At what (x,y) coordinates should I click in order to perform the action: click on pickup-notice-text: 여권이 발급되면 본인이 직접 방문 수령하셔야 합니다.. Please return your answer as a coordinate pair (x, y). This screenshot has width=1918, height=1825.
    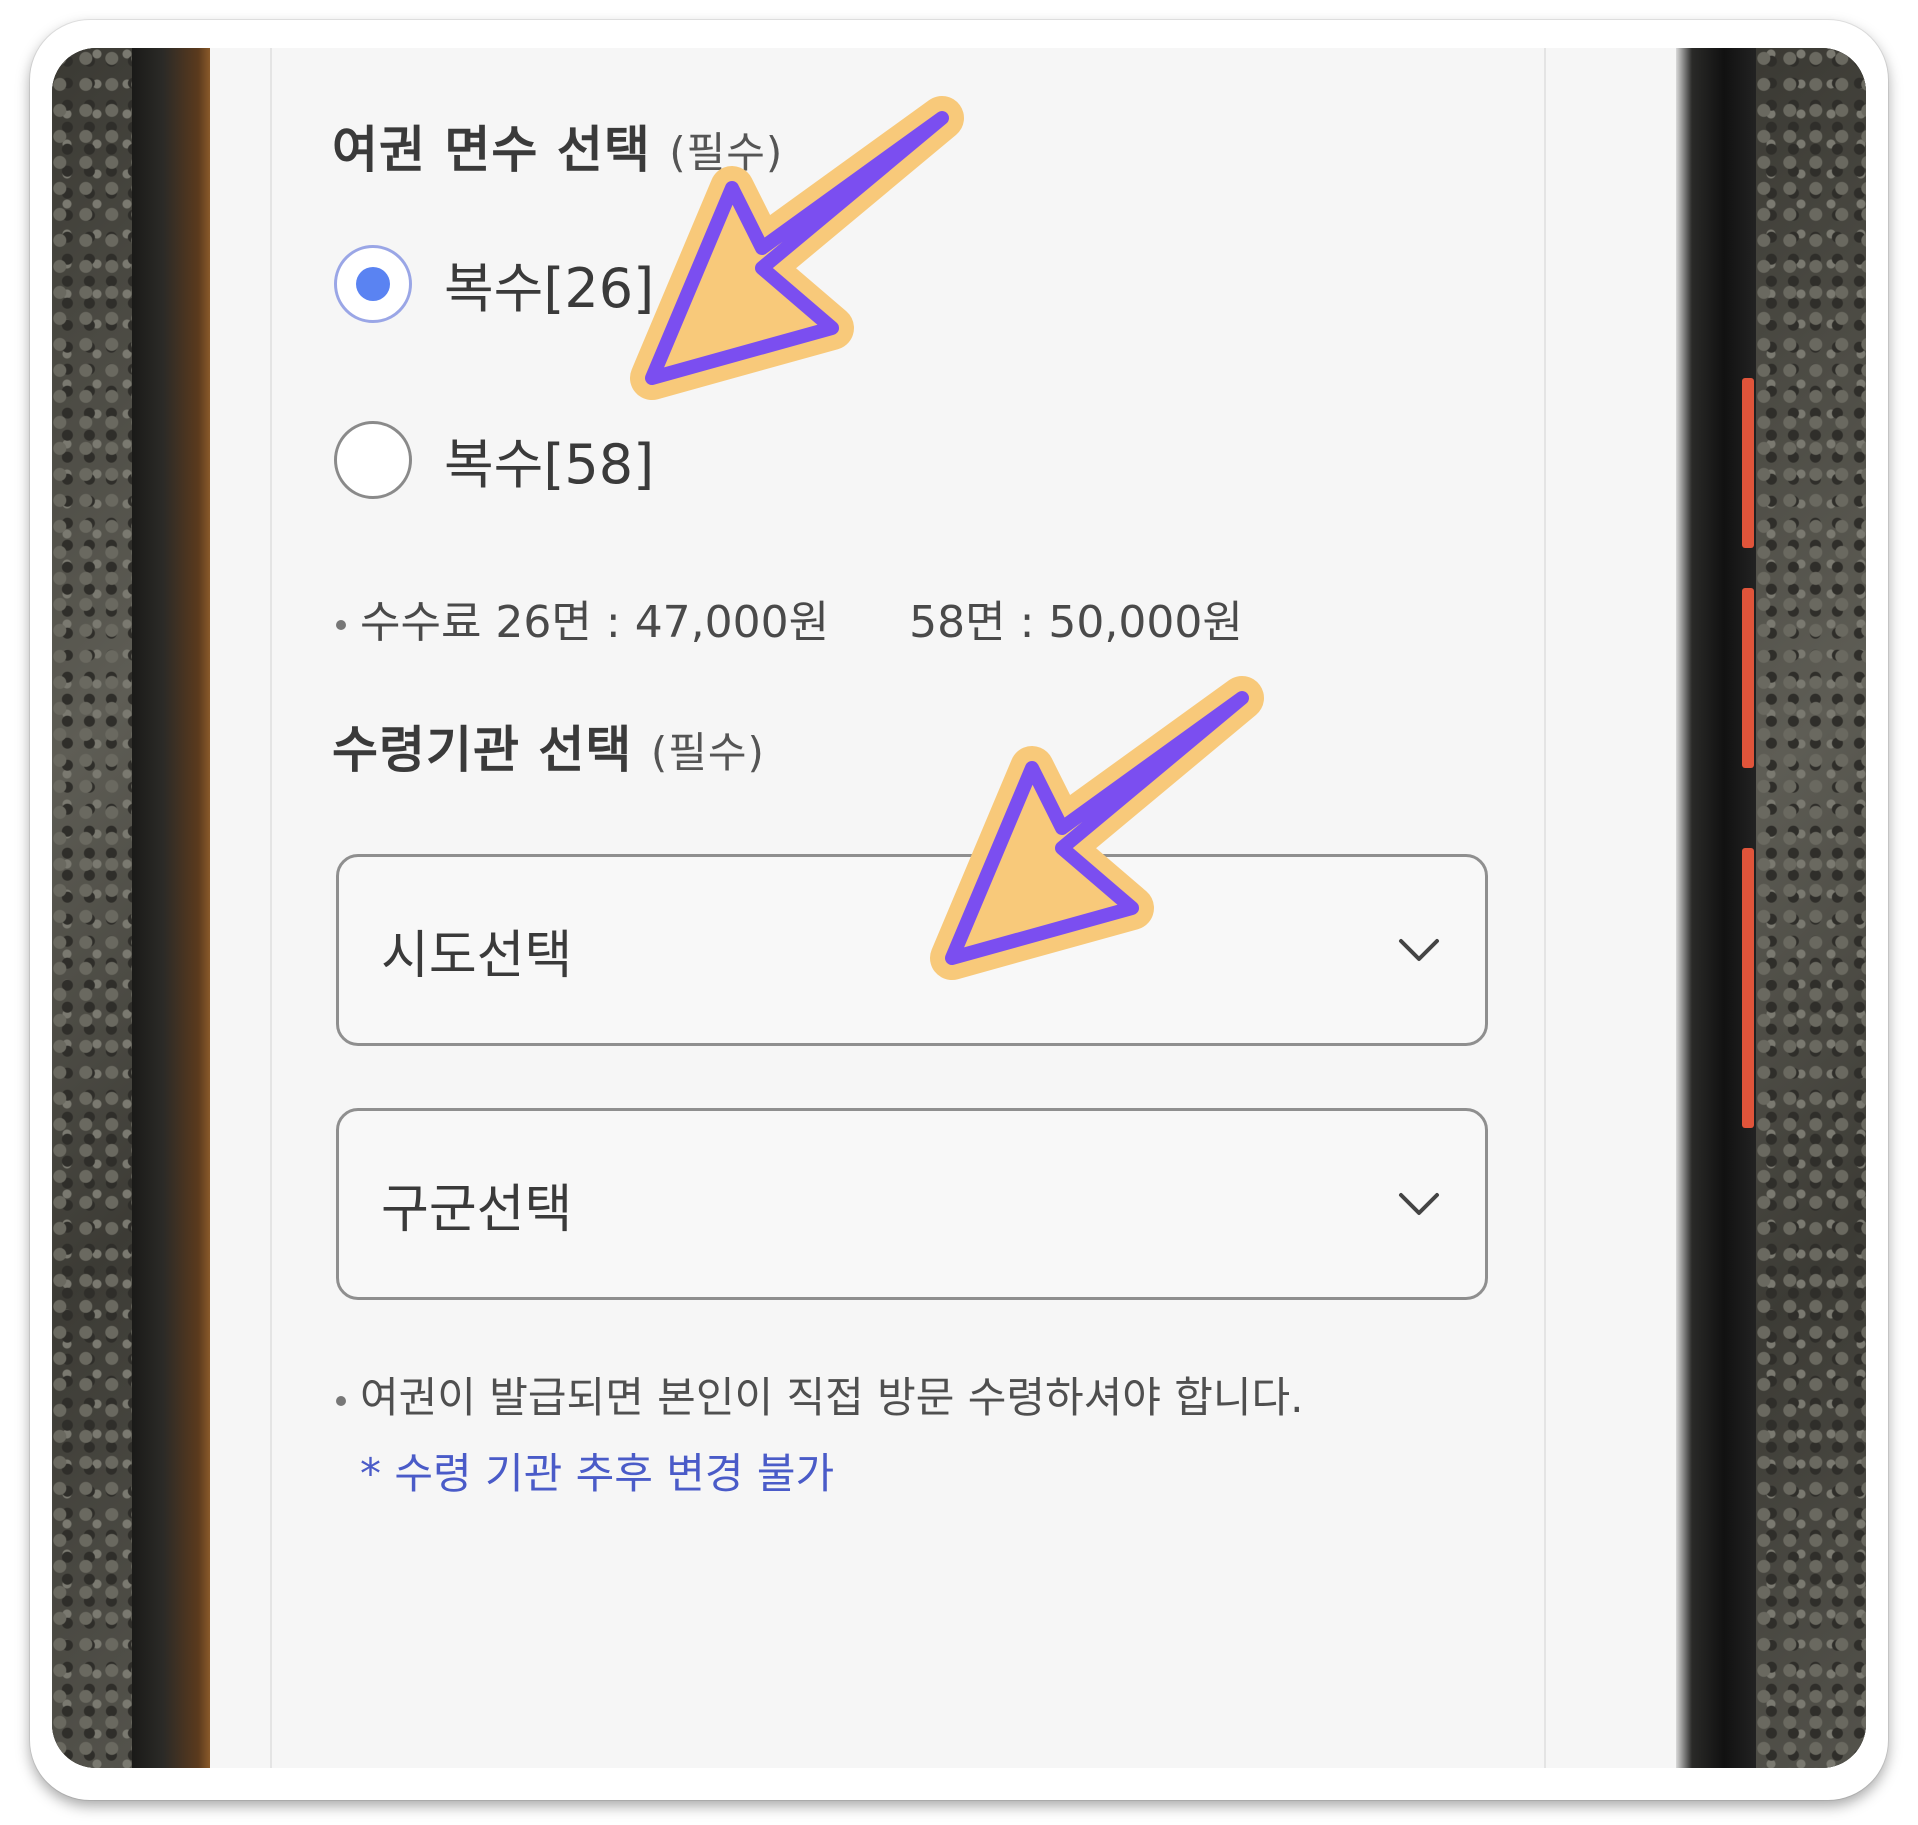
    Looking at the image, I should click on (832, 1397).